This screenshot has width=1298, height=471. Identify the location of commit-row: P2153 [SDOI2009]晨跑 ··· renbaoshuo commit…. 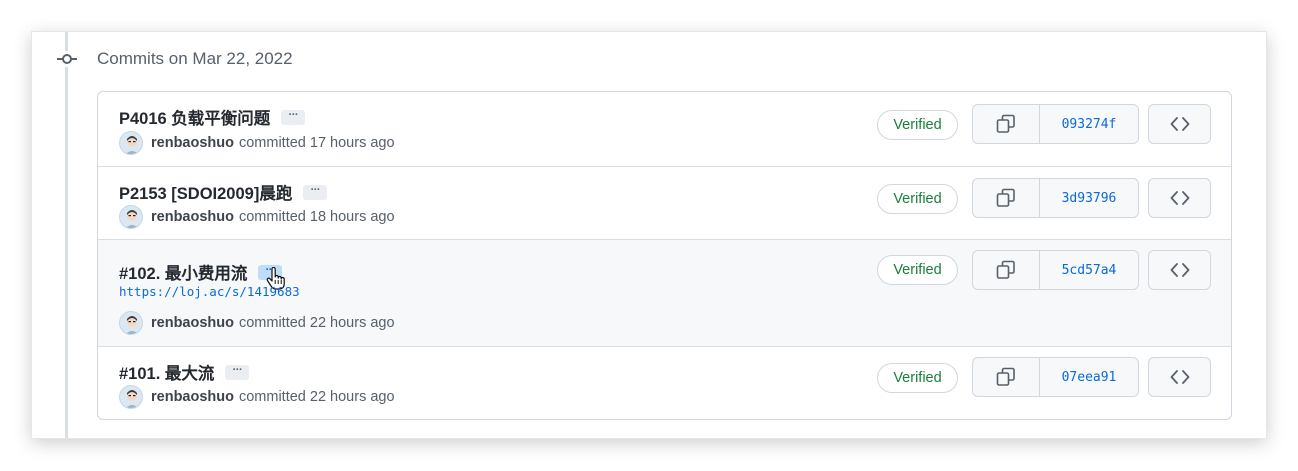
(664, 202).